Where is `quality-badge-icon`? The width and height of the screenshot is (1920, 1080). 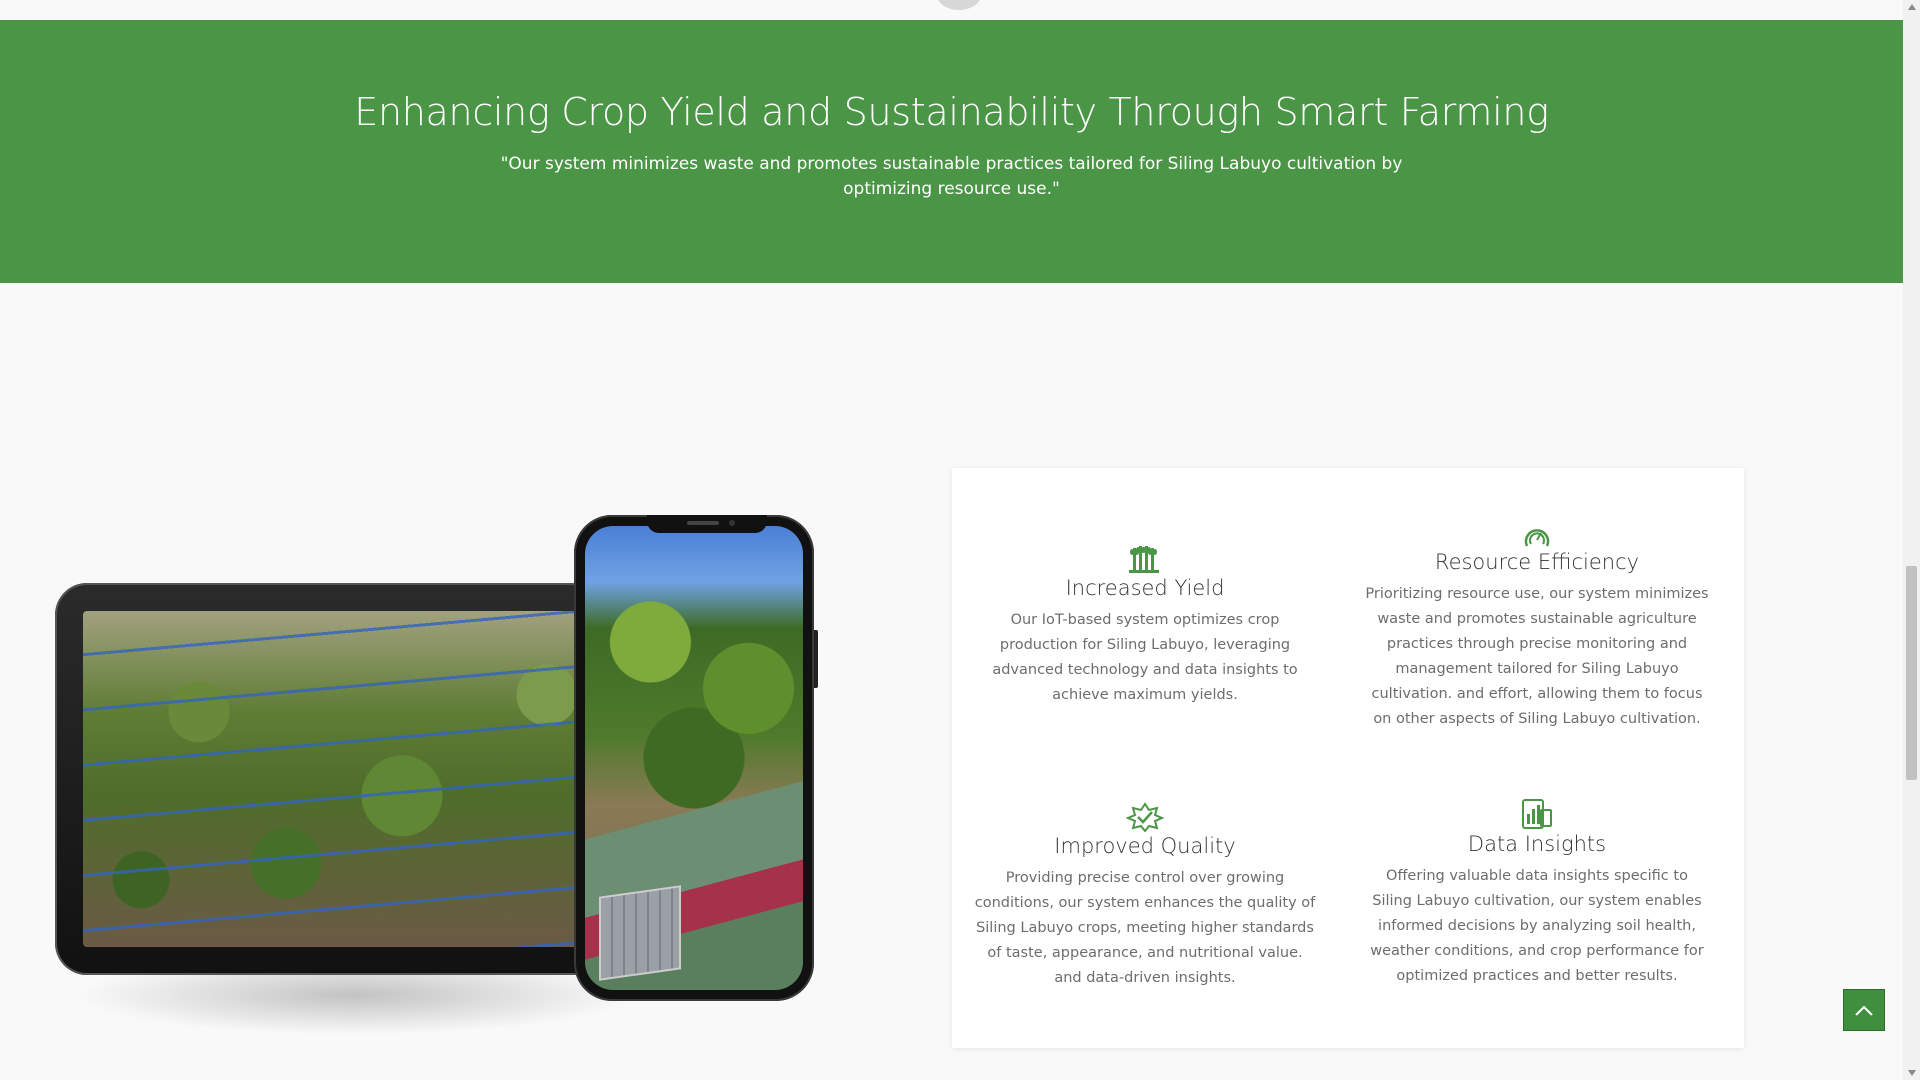
quality-badge-icon is located at coordinates (1145, 817).